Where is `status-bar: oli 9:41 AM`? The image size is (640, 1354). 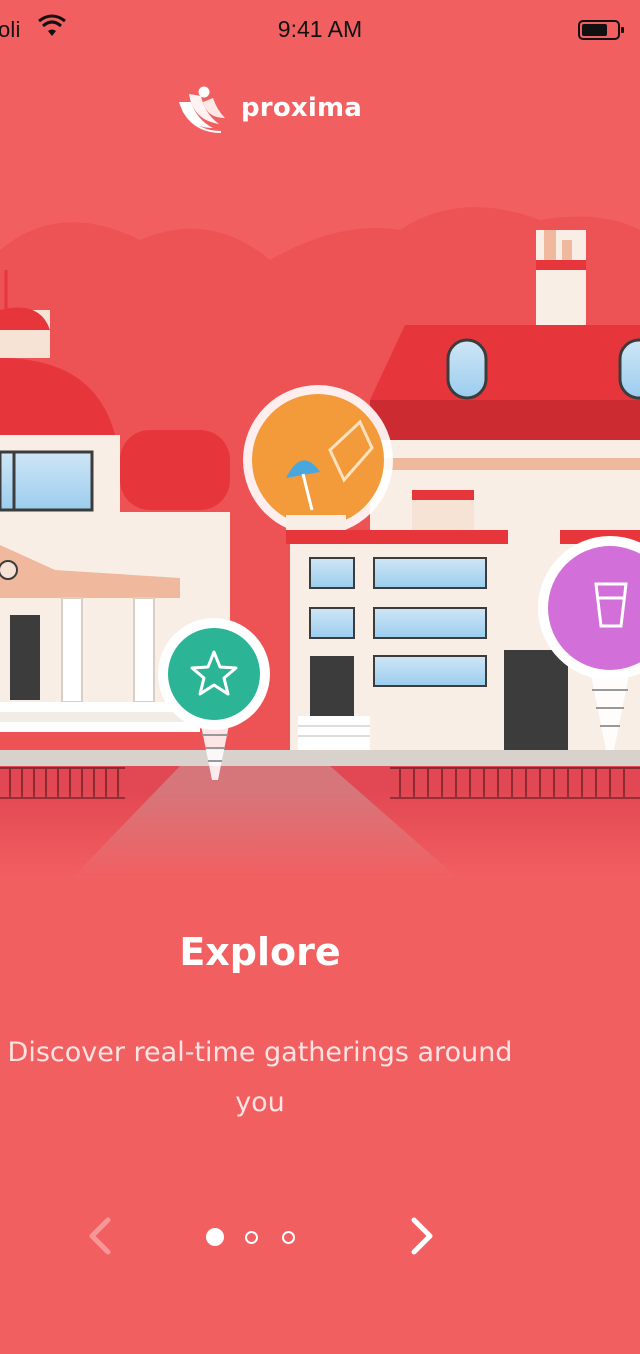 status-bar: oli 9:41 AM is located at coordinates (320, 30).